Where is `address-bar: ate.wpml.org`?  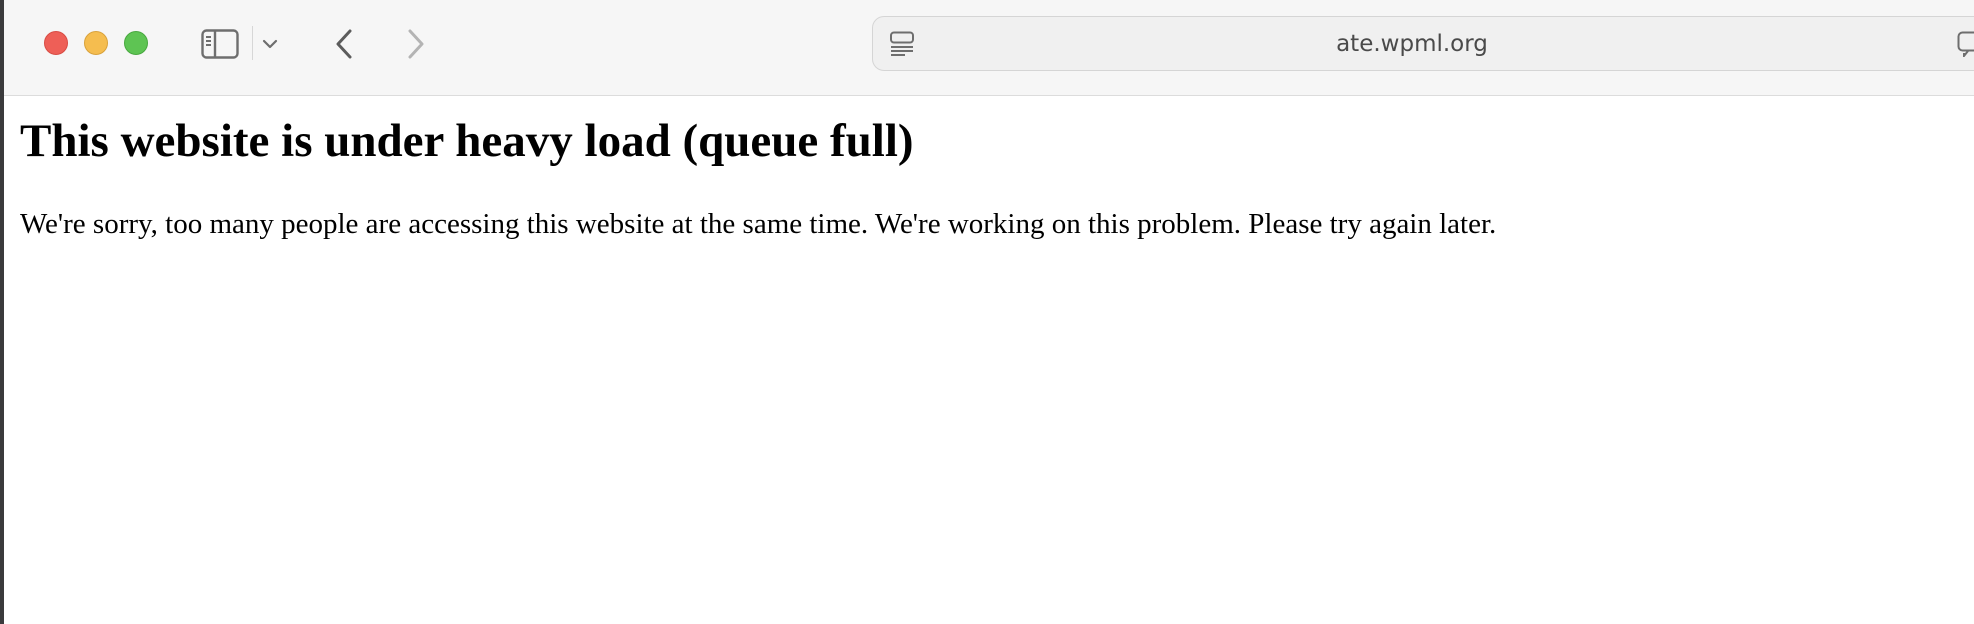 address-bar: ate.wpml.org is located at coordinates (1423, 43).